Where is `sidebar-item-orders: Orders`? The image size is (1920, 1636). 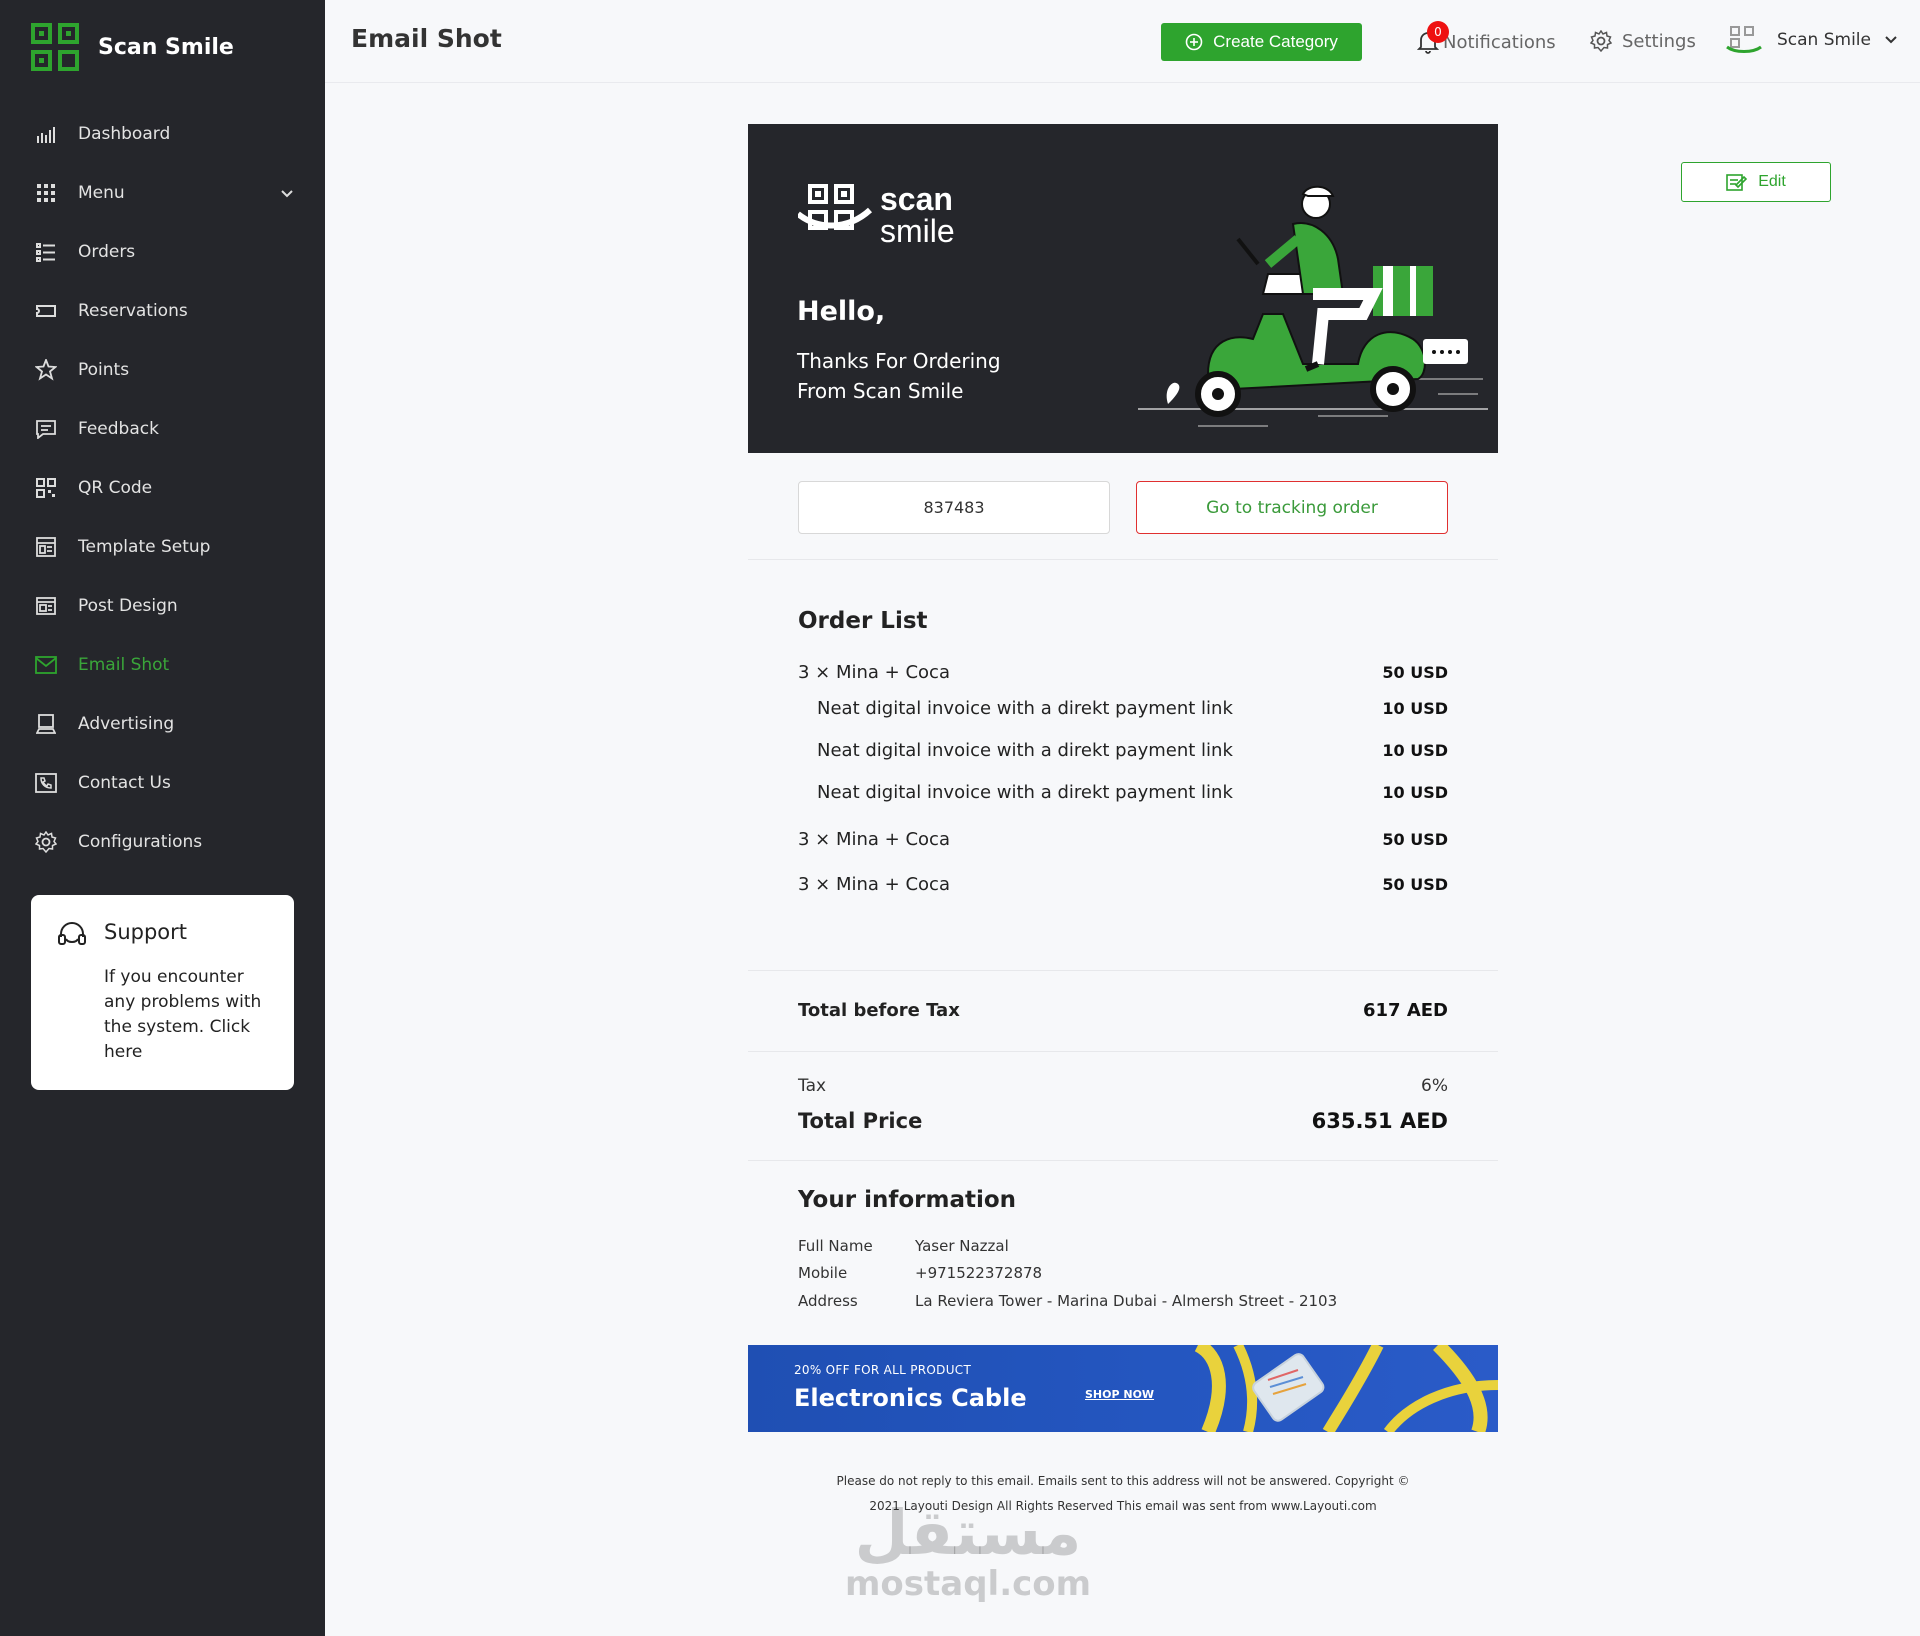 sidebar-item-orders: Orders is located at coordinates (162, 251).